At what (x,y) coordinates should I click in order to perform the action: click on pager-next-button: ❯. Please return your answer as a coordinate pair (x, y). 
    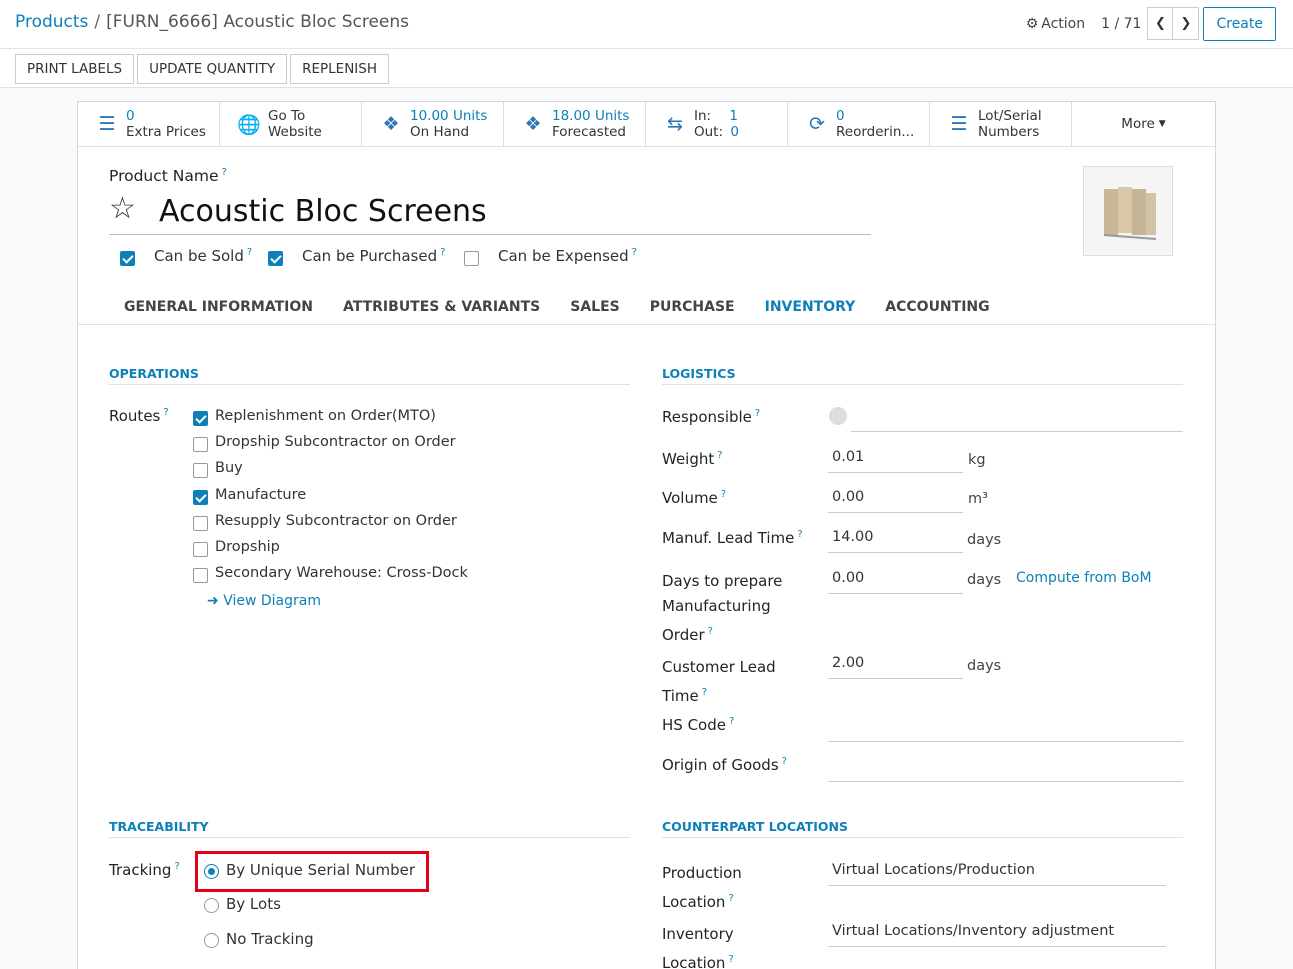
    Looking at the image, I should click on (1186, 23).